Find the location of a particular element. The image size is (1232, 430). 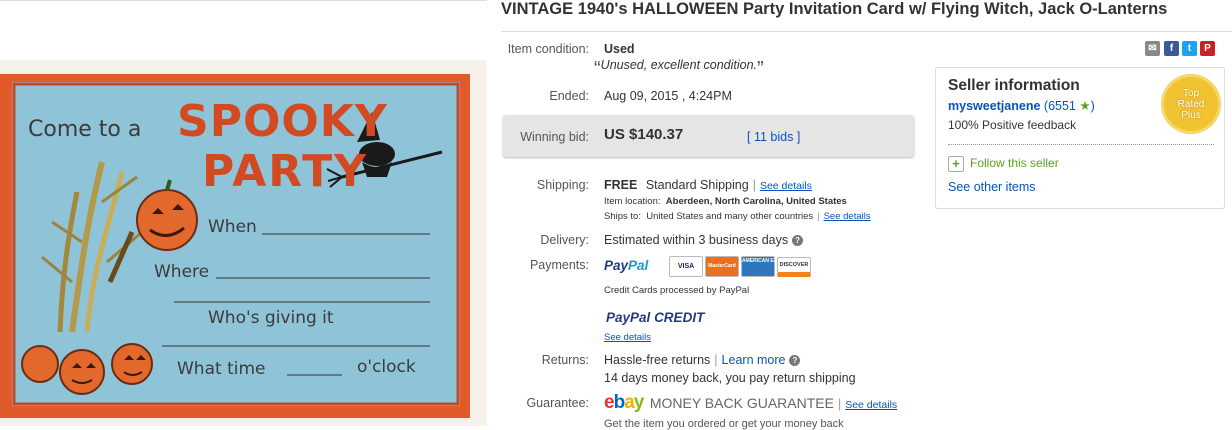

shipping-value: FREE Standard Shipping | See details is located at coordinates (708, 185).